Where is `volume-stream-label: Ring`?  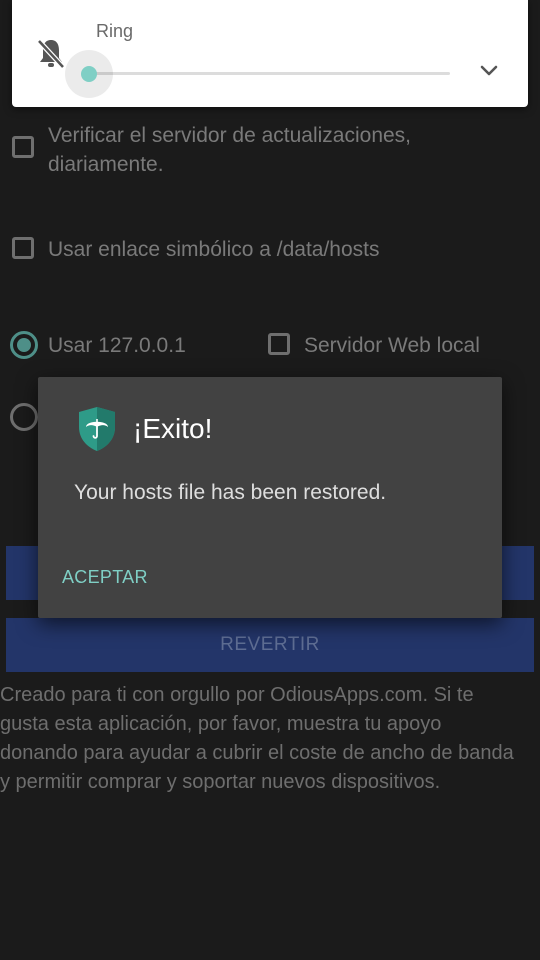 volume-stream-label: Ring is located at coordinates (115, 31).